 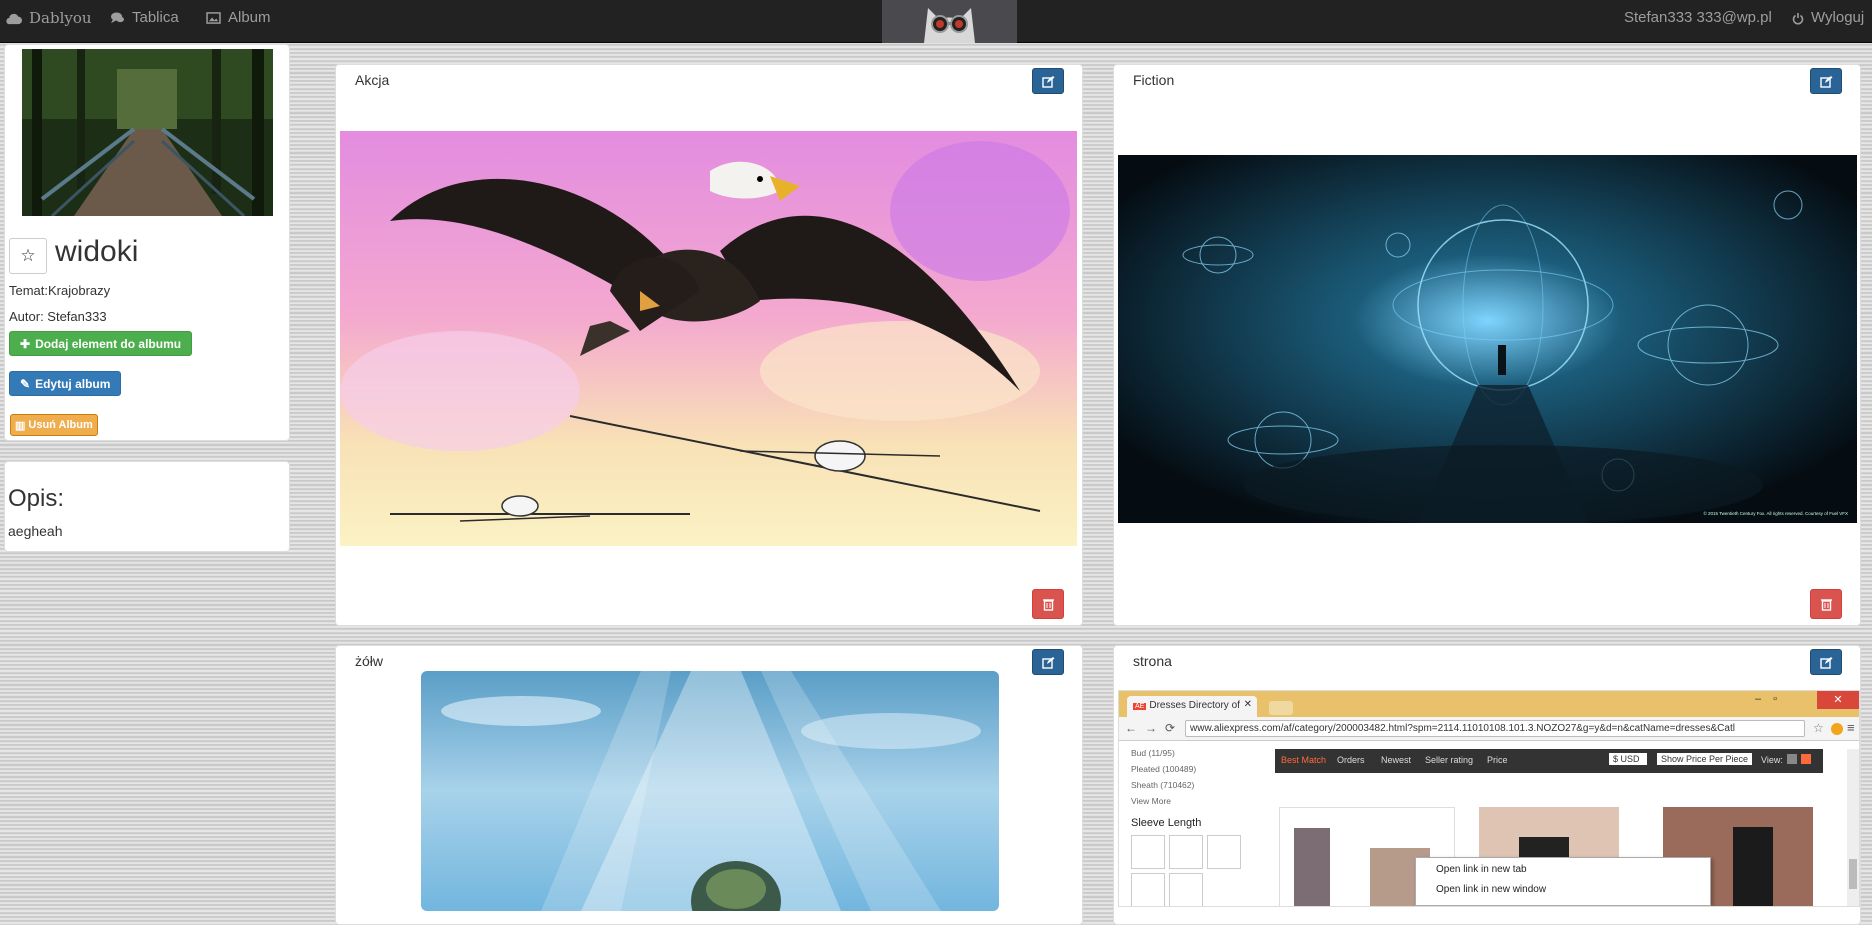 What do you see at coordinates (1837, 729) in the screenshot?
I see `extension-icon` at bounding box center [1837, 729].